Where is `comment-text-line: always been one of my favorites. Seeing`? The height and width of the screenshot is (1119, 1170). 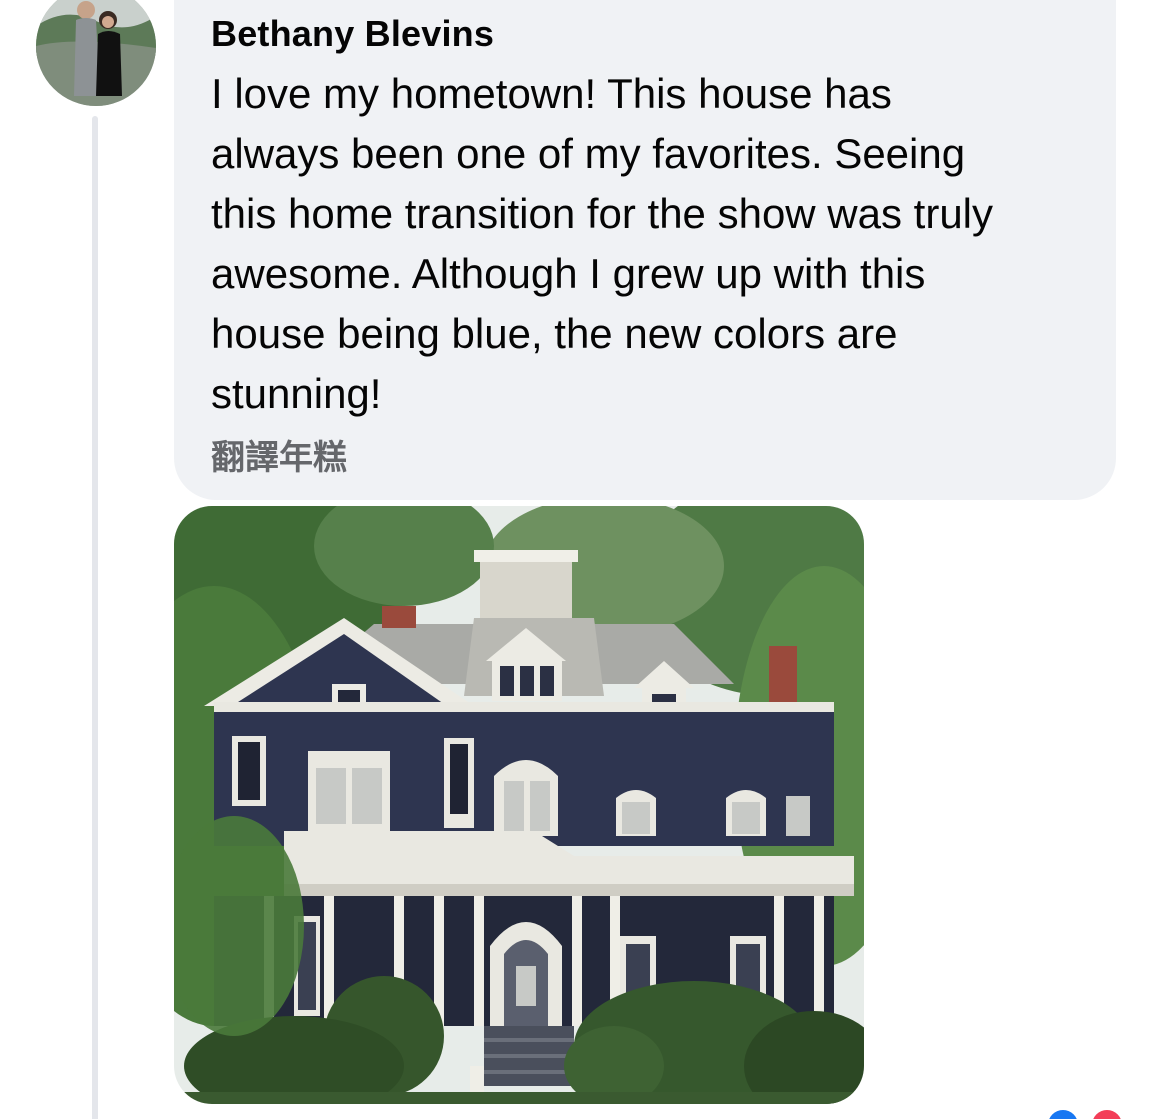
comment-text-line: always been one of my favorites. Seeing is located at coordinates (588, 153).